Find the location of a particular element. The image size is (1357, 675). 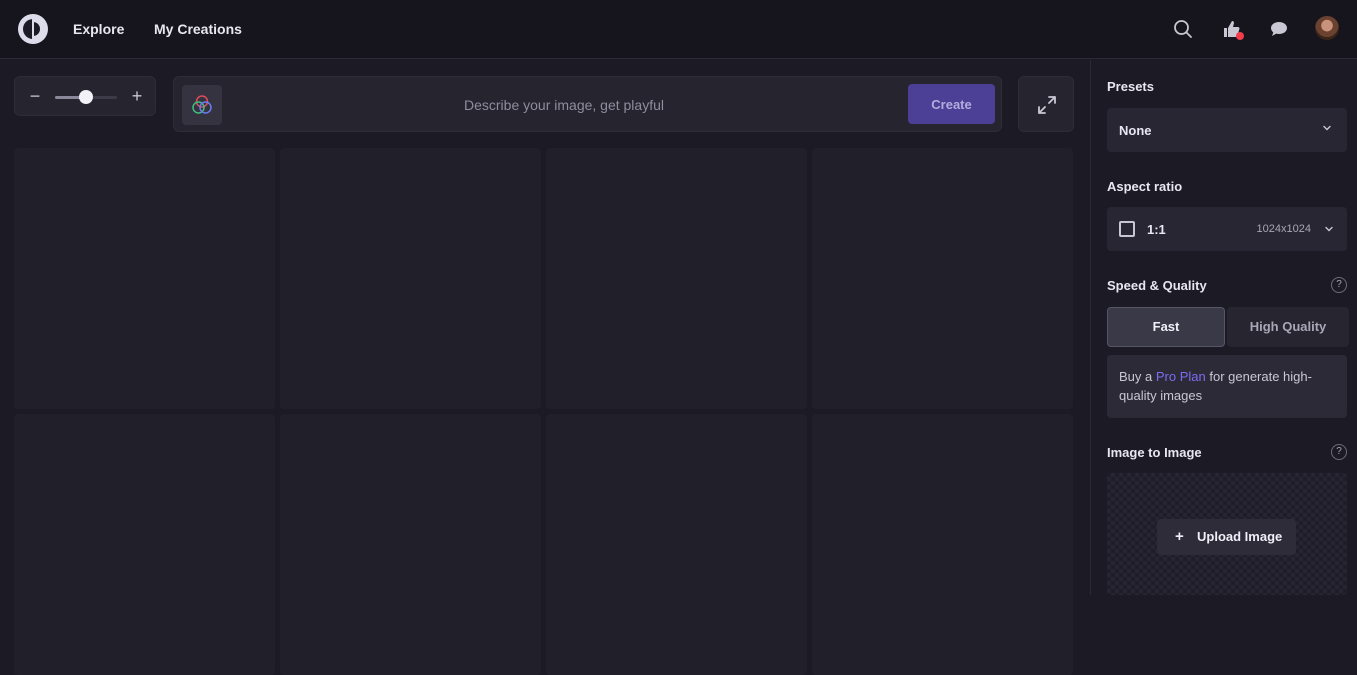

plus-icon: + is located at coordinates (1179, 536).